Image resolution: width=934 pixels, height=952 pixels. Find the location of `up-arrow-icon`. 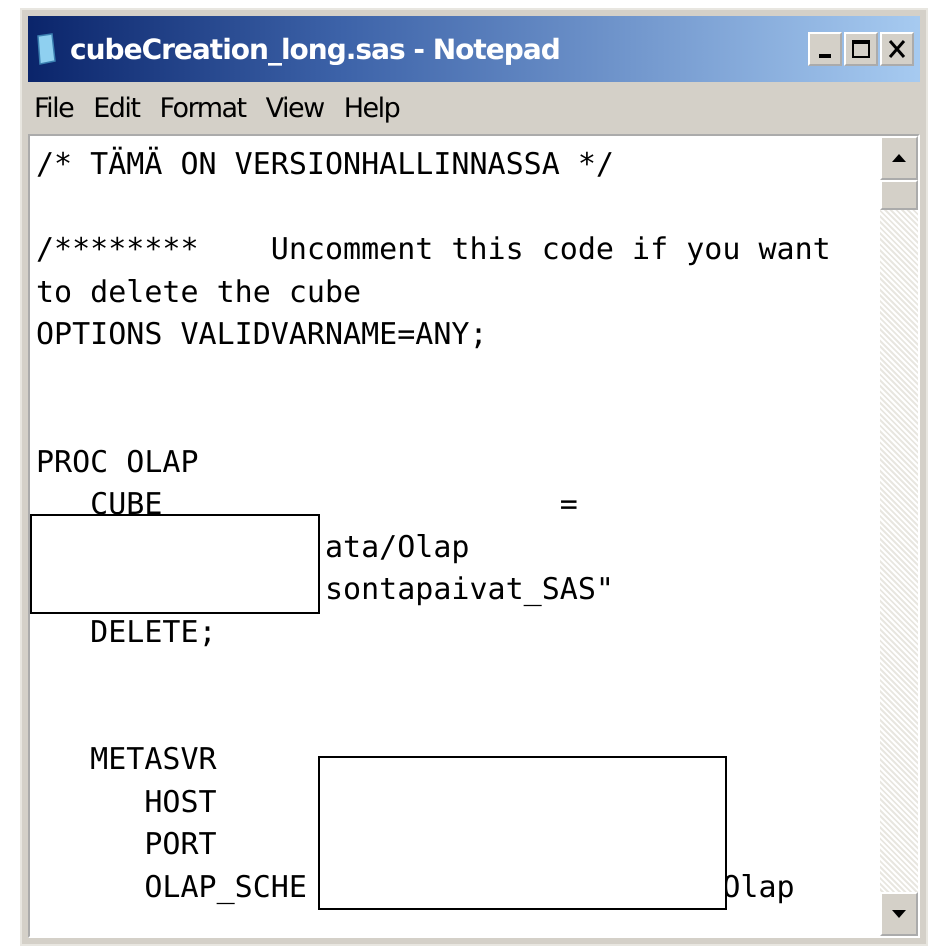

up-arrow-icon is located at coordinates (899, 158).